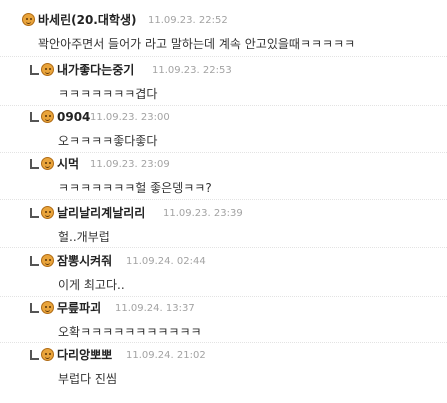 The height and width of the screenshot is (403, 447). Describe the element at coordinates (68, 164) in the screenshot. I see `comment-author: 시먹` at that location.